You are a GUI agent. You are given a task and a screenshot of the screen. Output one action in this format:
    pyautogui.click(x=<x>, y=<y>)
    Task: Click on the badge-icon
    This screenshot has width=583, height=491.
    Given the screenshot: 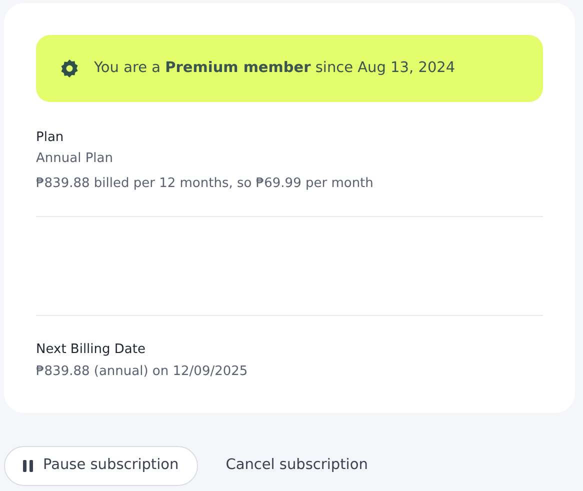 What is the action you would take?
    pyautogui.click(x=69, y=68)
    